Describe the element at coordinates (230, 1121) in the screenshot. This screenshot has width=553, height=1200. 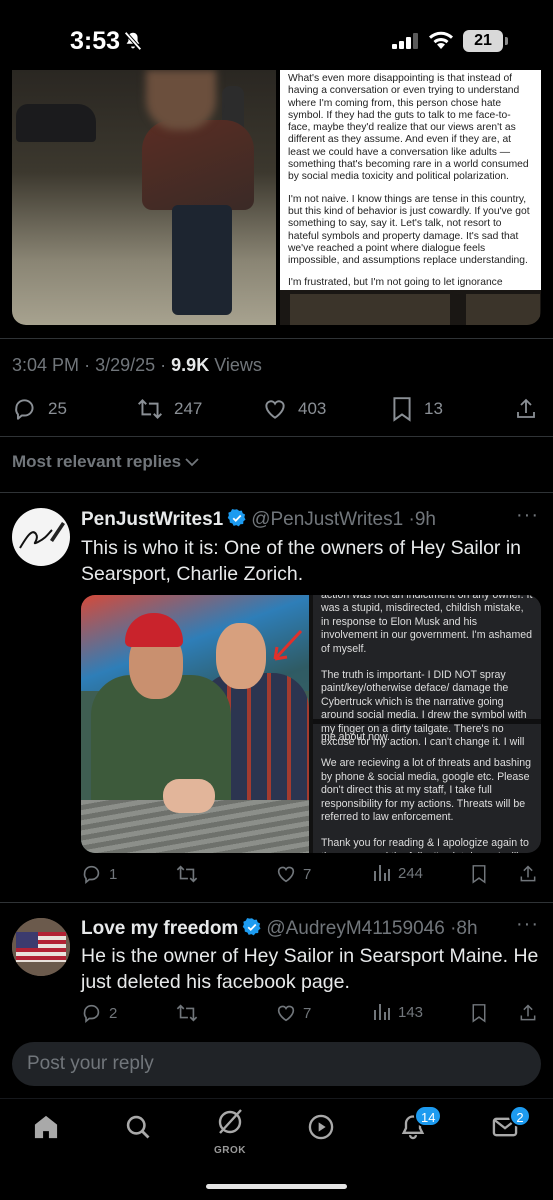
I see `grok-icon` at that location.